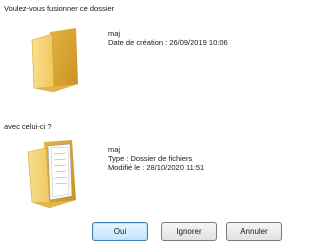 The height and width of the screenshot is (248, 320). I want to click on yes-button: Oui, so click(120, 231).